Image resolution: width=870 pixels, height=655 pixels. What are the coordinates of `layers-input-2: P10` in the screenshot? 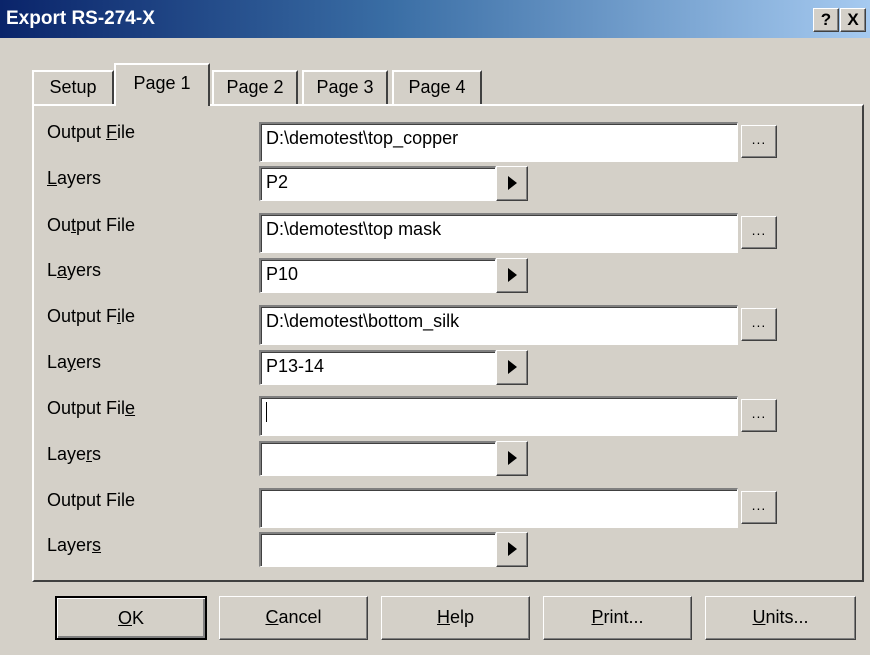 It's located at (377, 275).